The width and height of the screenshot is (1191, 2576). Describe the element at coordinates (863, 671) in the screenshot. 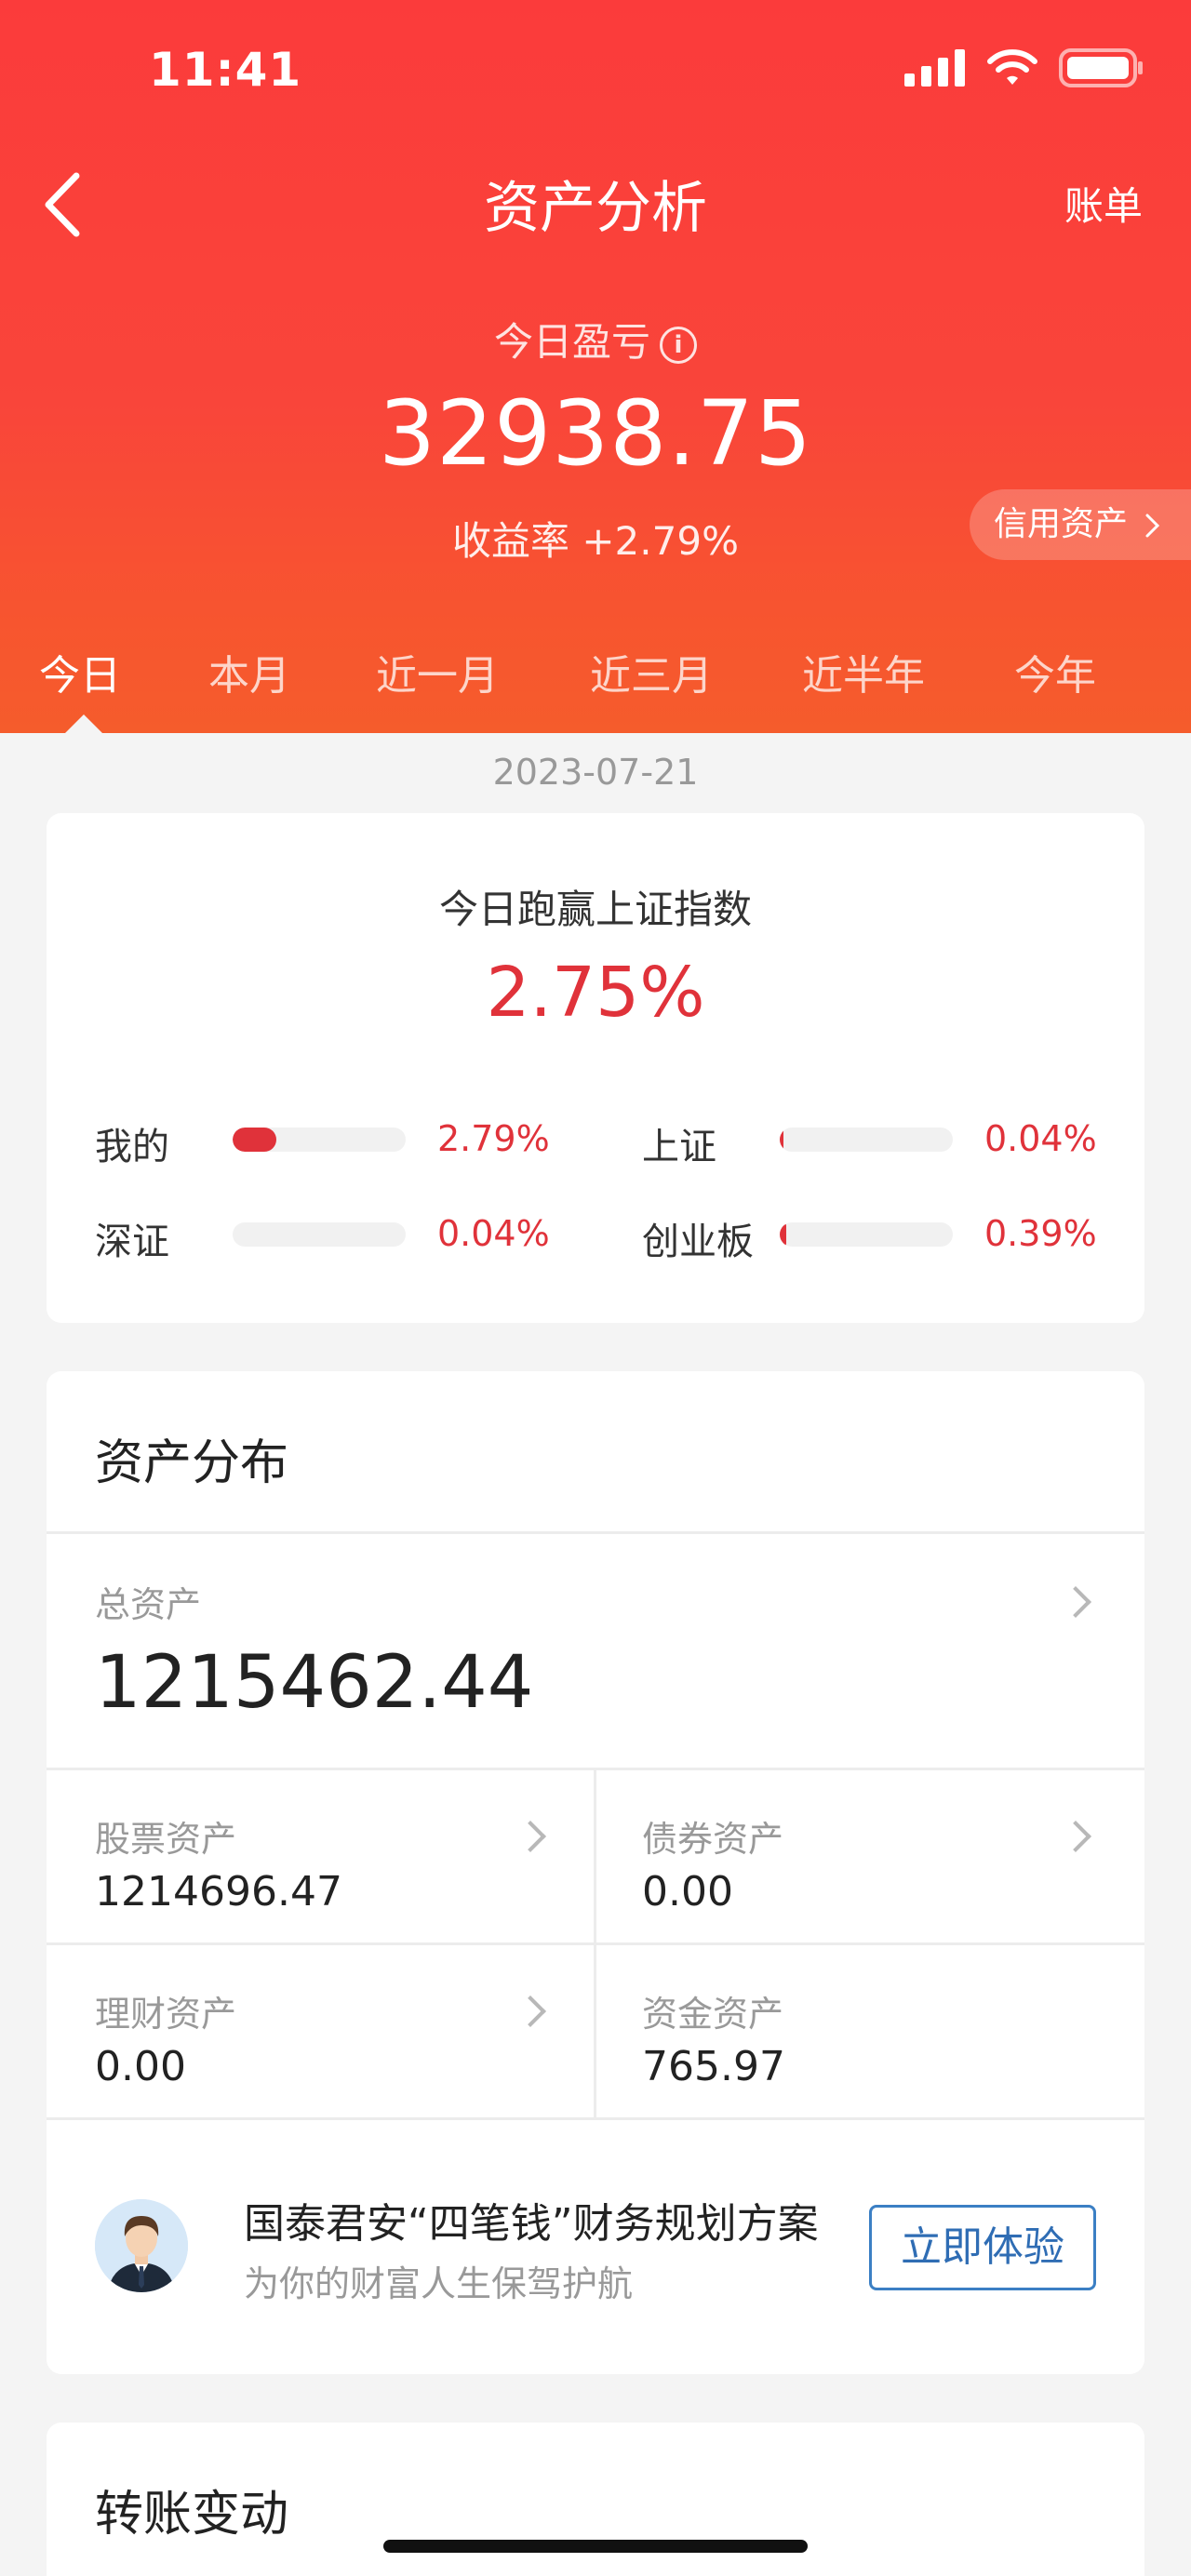

I see `tab-last-half-year: 近半年` at that location.